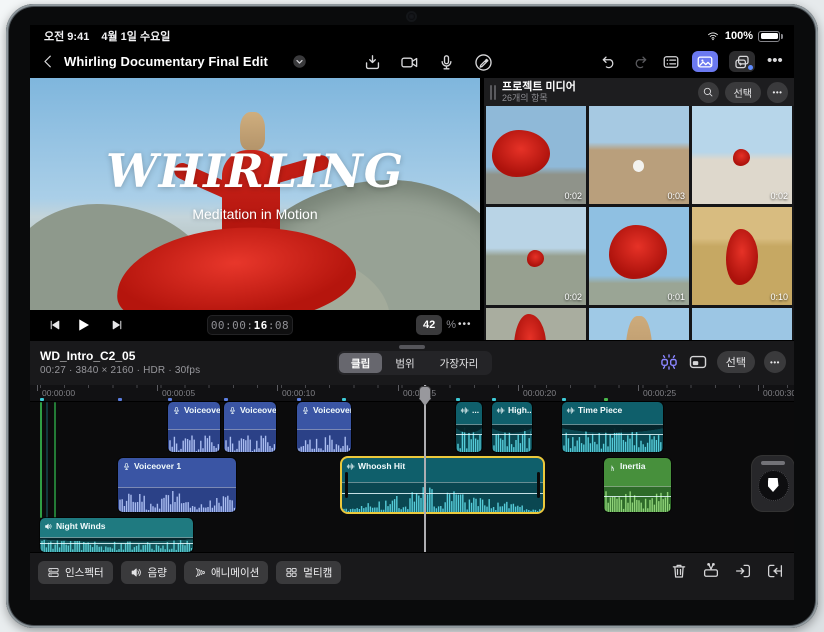 This screenshot has height=632, width=824. I want to click on media-thumbnail-3: 0:02, so click(742, 155).